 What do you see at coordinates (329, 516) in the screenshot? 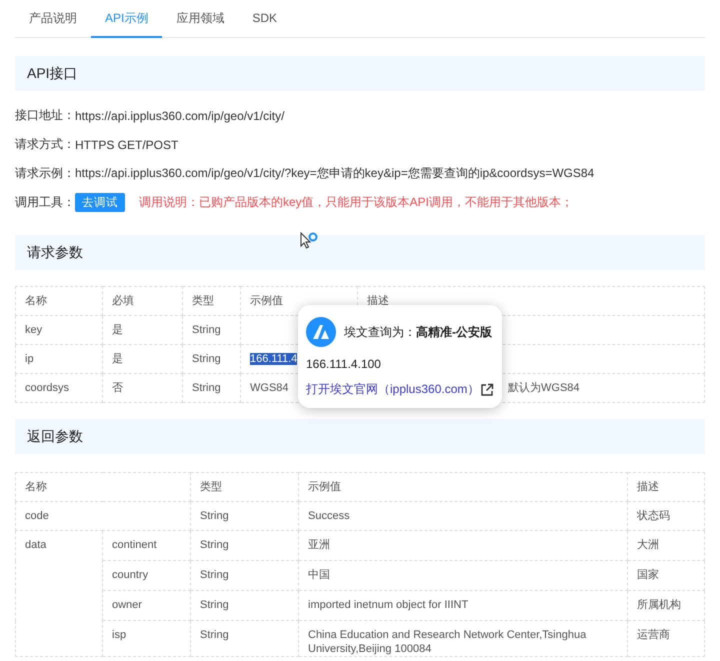
I see `table-cell: Success` at bounding box center [329, 516].